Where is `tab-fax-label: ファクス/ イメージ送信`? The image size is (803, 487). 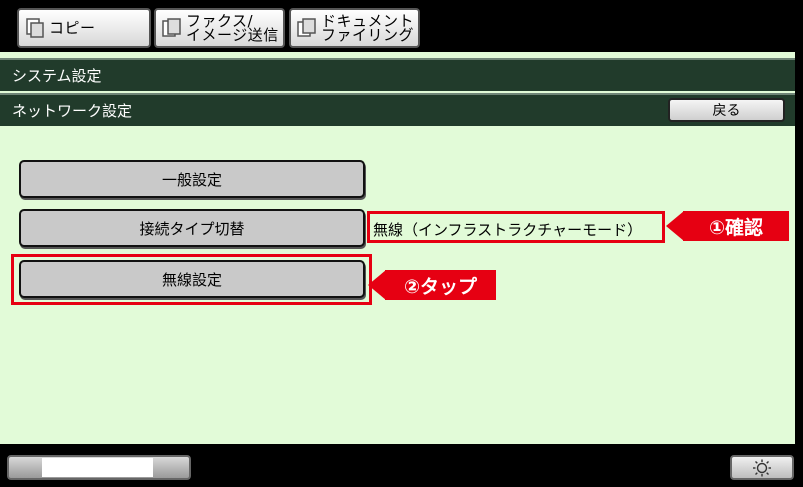
tab-fax-label: ファクス/ イメージ送信 is located at coordinates (232, 28).